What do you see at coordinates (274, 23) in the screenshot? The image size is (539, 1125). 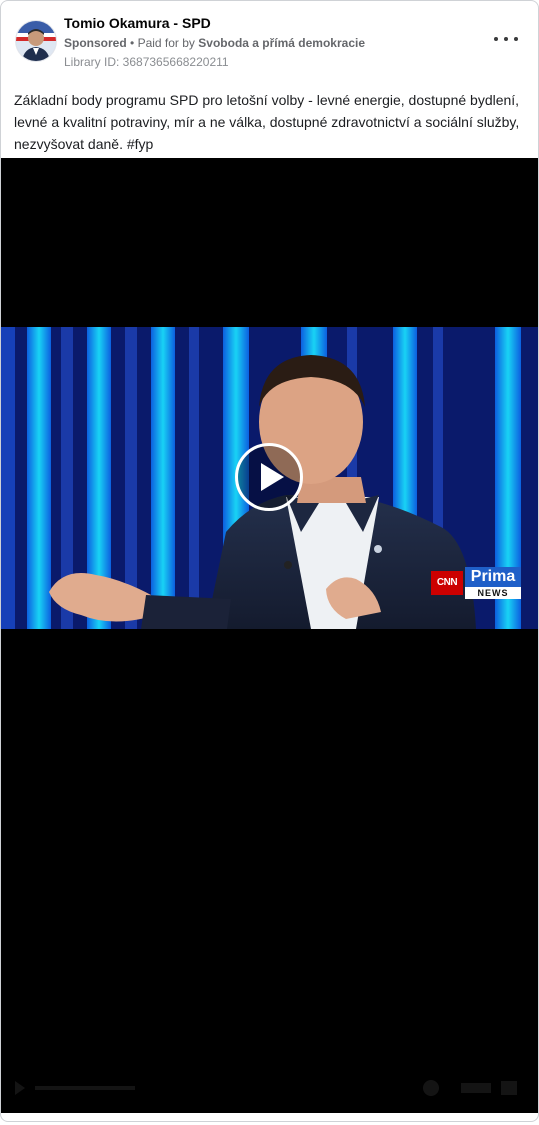 I see `page-name: Tomio Okamura - SPD` at bounding box center [274, 23].